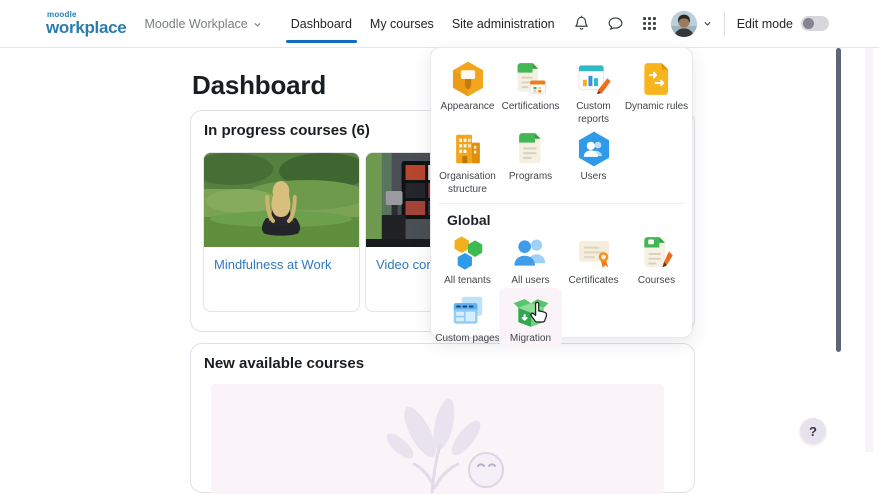 The image size is (879, 494). I want to click on course-image-mindfulness, so click(281, 200).